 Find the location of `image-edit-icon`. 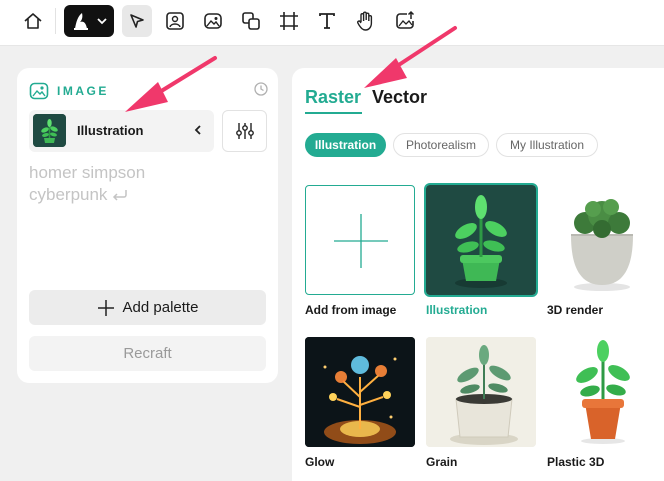

image-edit-icon is located at coordinates (213, 21).